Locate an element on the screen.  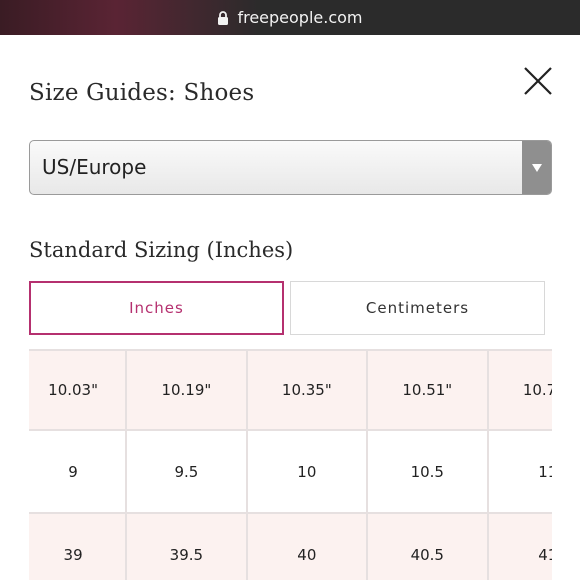
table-cell: 9.5 is located at coordinates (186, 471).